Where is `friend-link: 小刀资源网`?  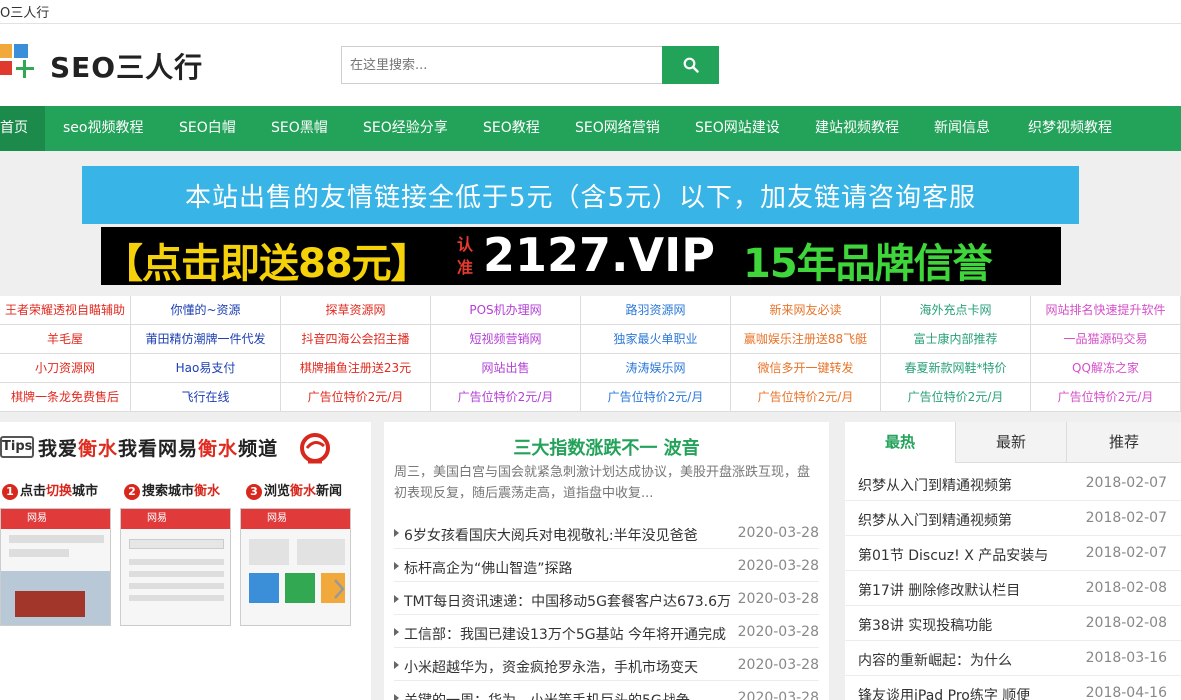 friend-link: 小刀资源网 is located at coordinates (65, 368).